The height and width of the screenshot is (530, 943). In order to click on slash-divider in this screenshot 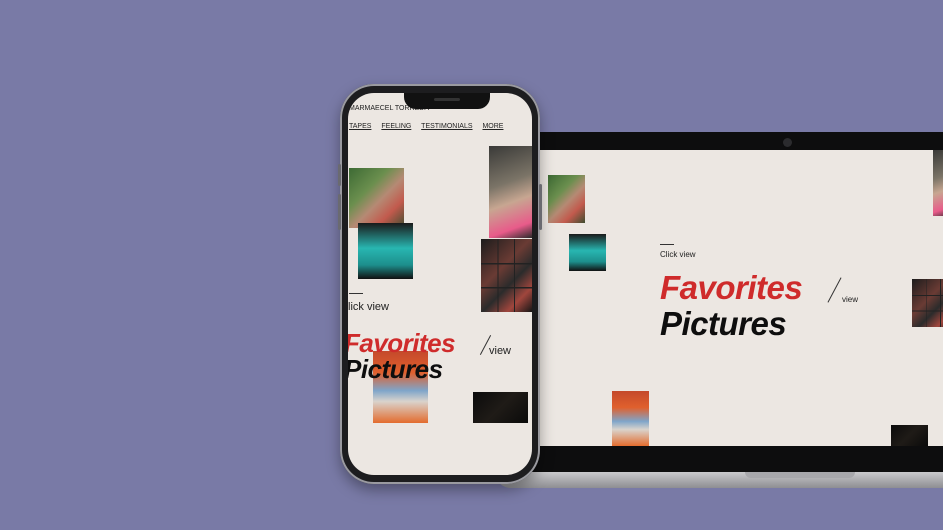, I will do `click(834, 290)`.